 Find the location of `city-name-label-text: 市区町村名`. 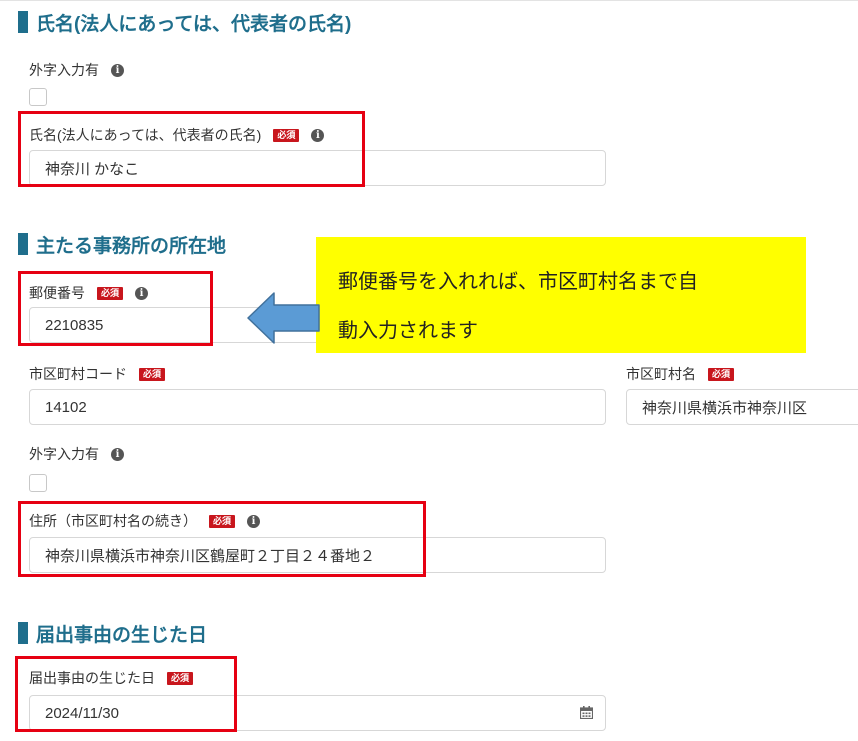

city-name-label-text: 市区町村名 is located at coordinates (661, 374).